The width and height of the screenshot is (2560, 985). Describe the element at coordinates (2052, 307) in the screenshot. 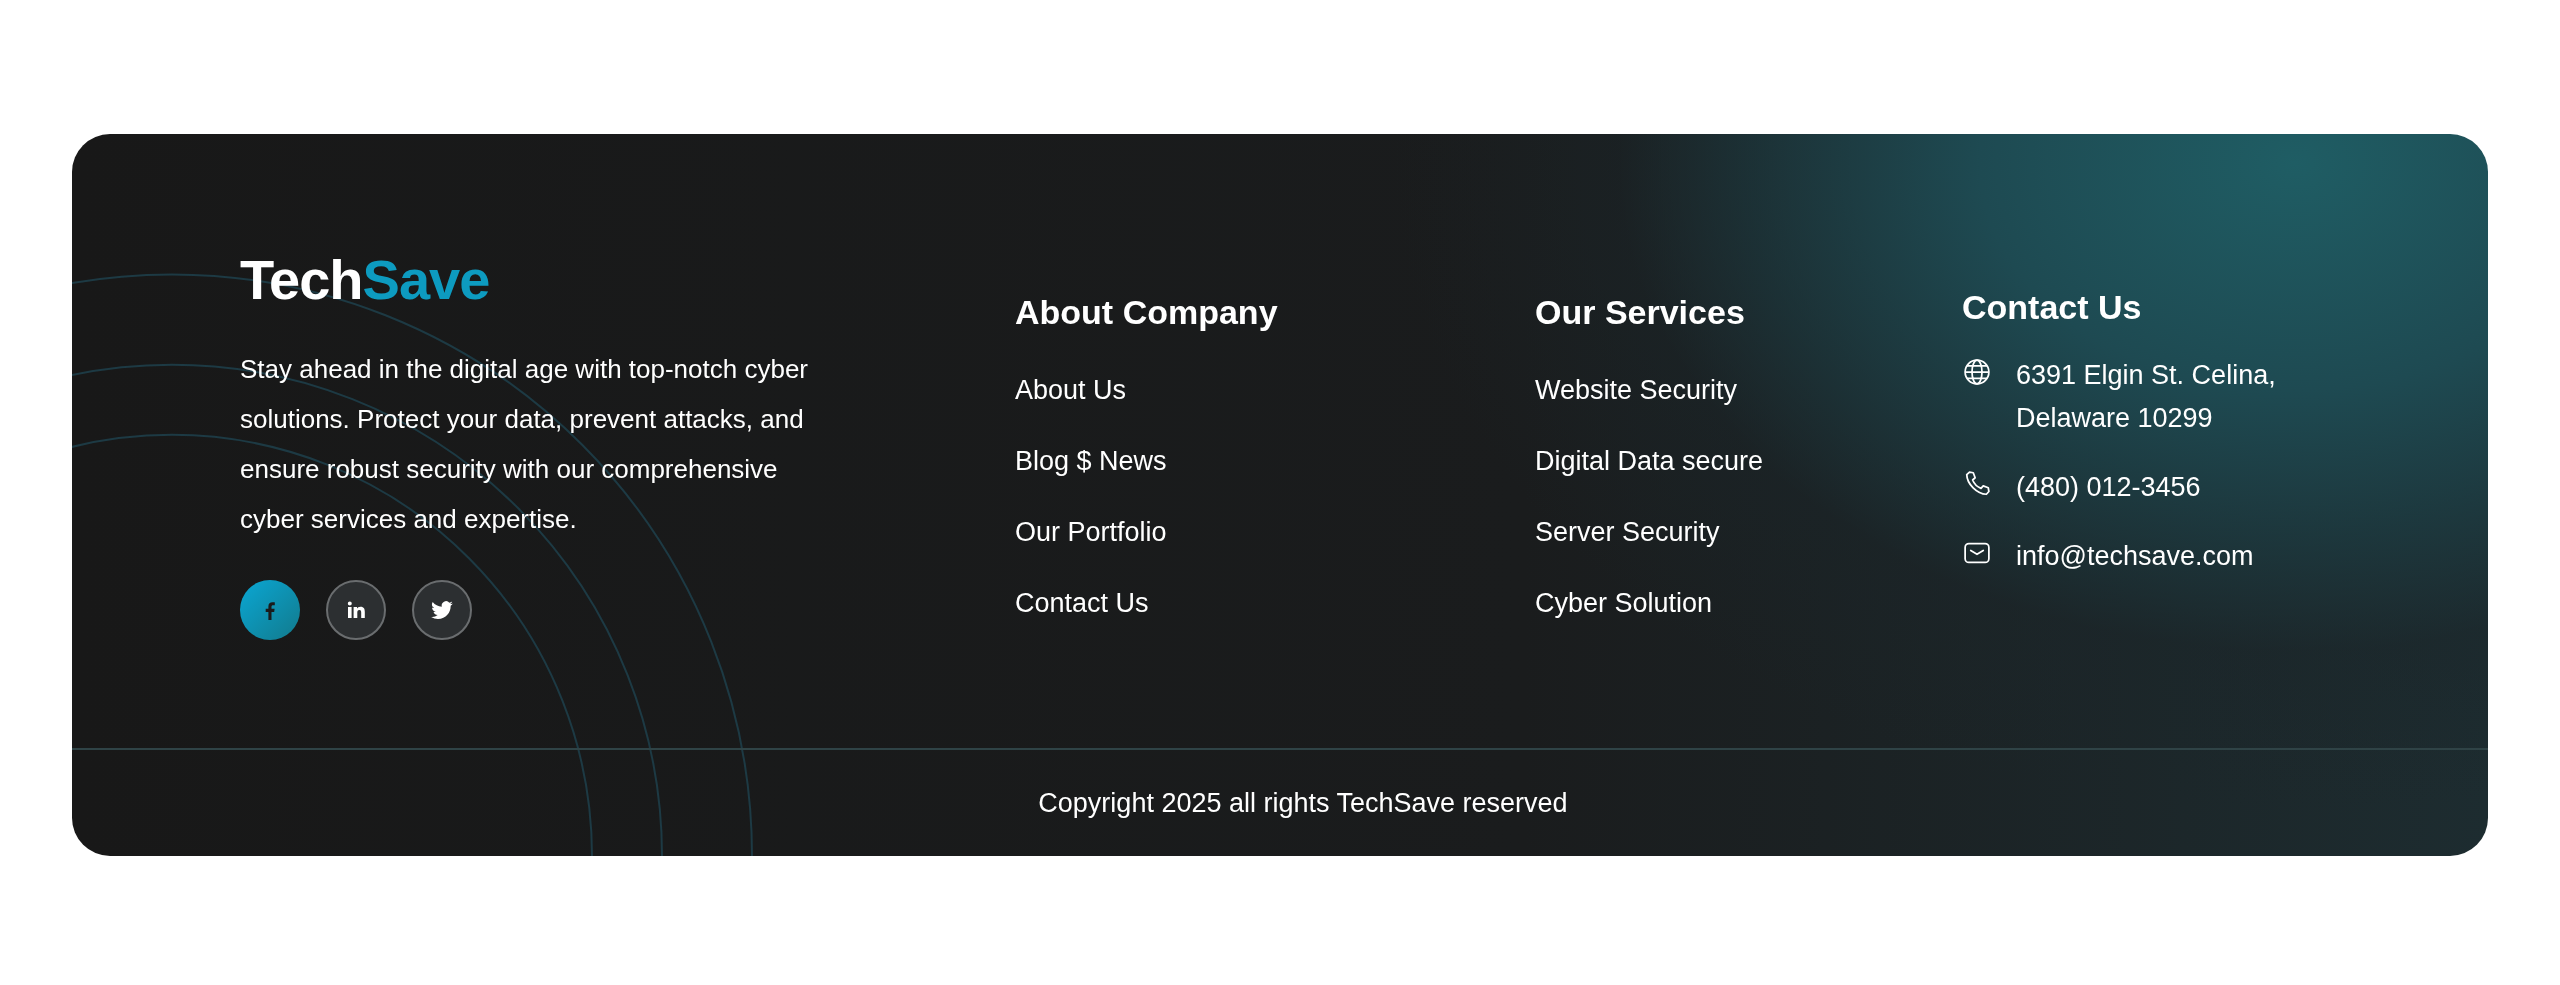

I see `column-heading: Contact Us` at that location.